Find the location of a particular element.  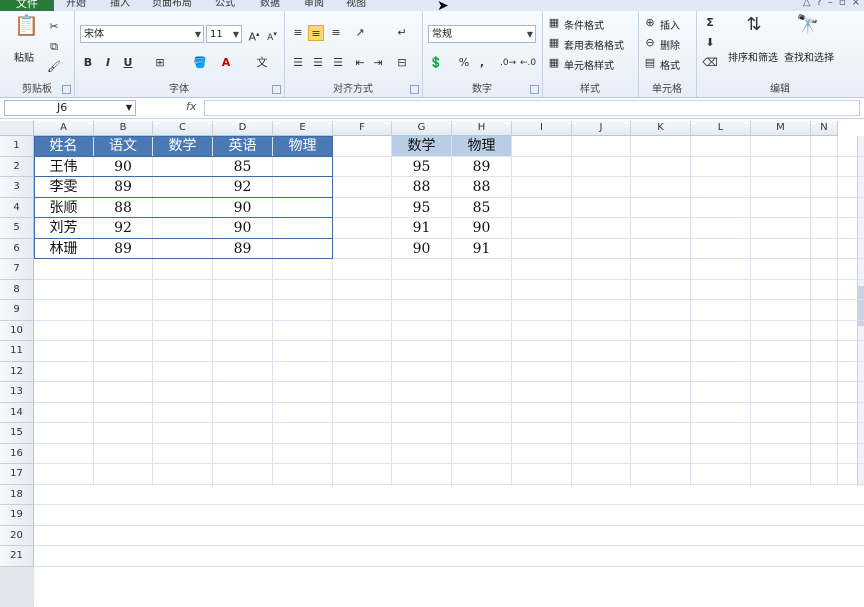

align-left-icon: ☰ is located at coordinates (298, 63).